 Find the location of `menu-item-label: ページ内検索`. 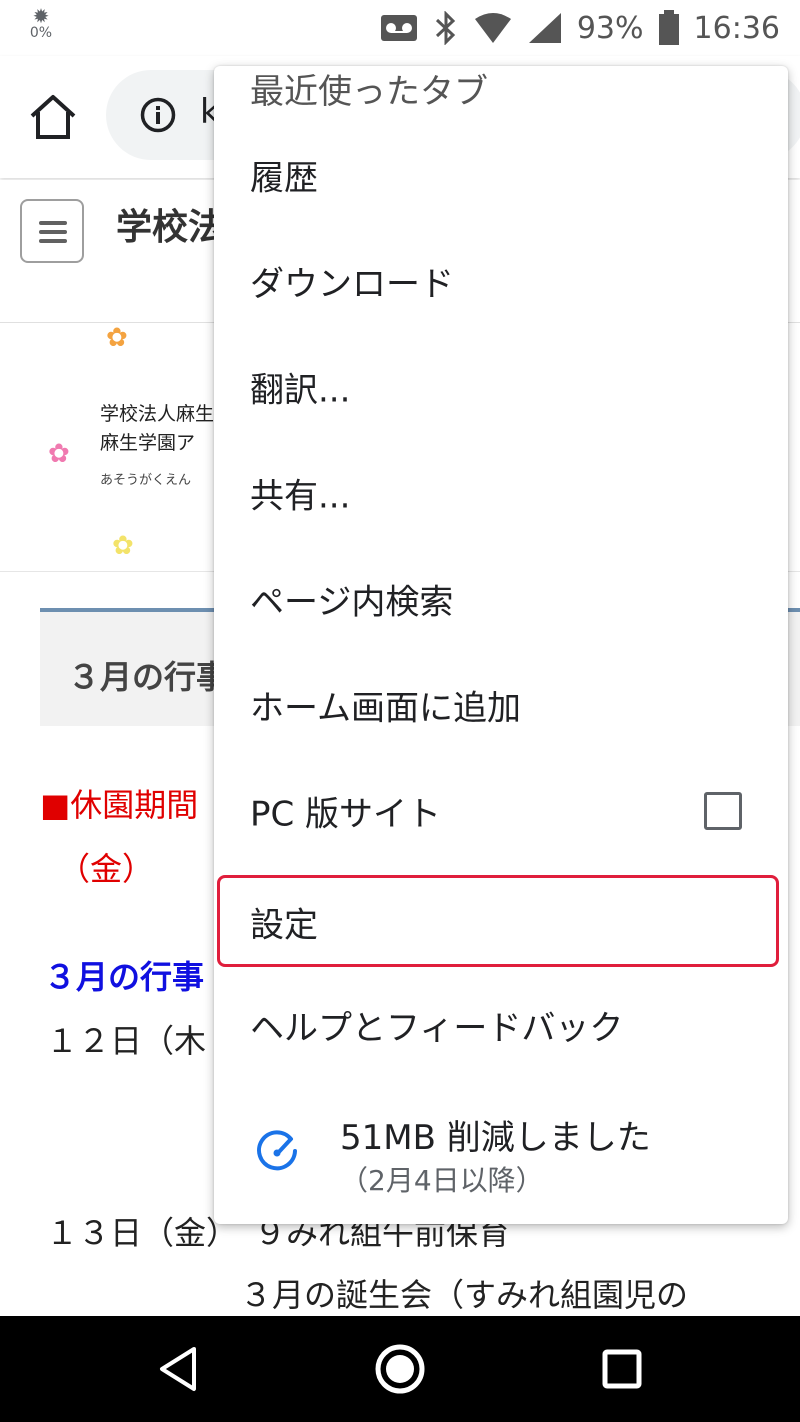

menu-item-label: ページ内検索 is located at coordinates (352, 602).